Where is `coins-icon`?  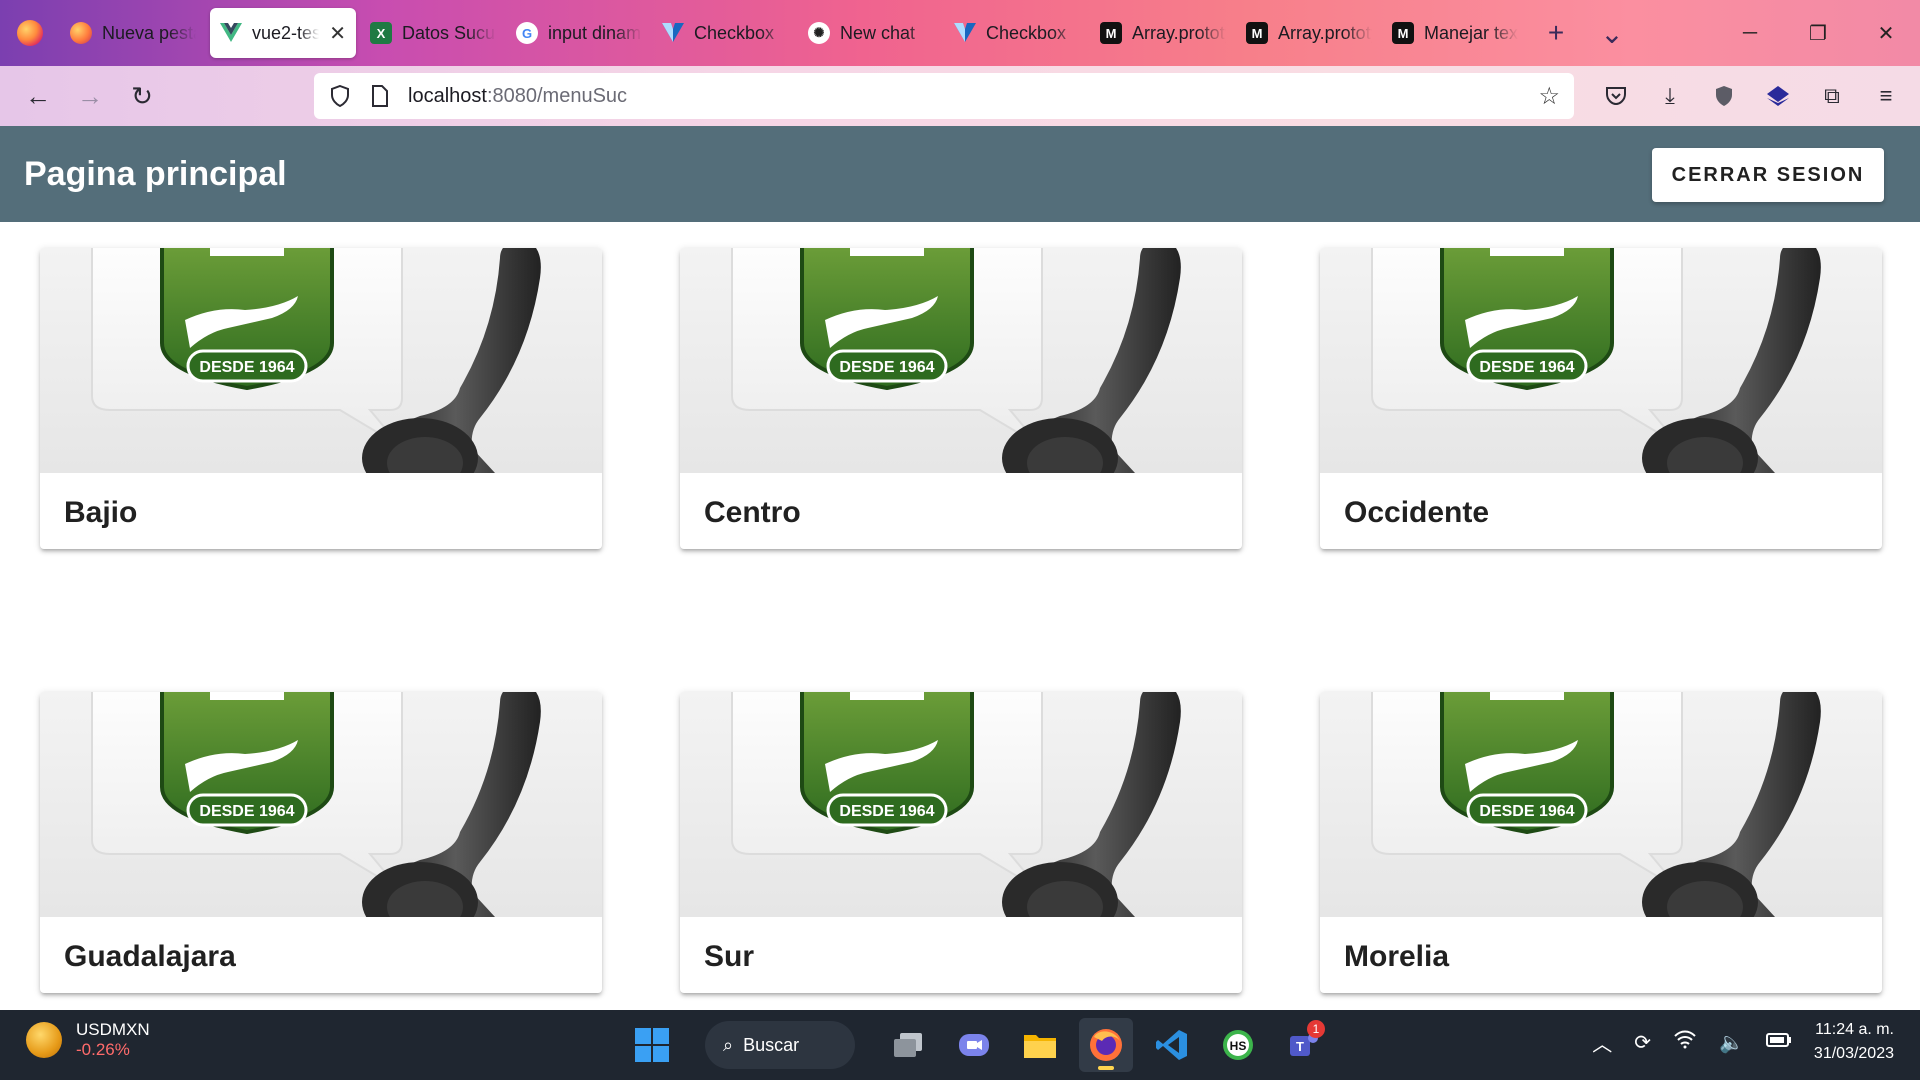
coins-icon is located at coordinates (44, 1040).